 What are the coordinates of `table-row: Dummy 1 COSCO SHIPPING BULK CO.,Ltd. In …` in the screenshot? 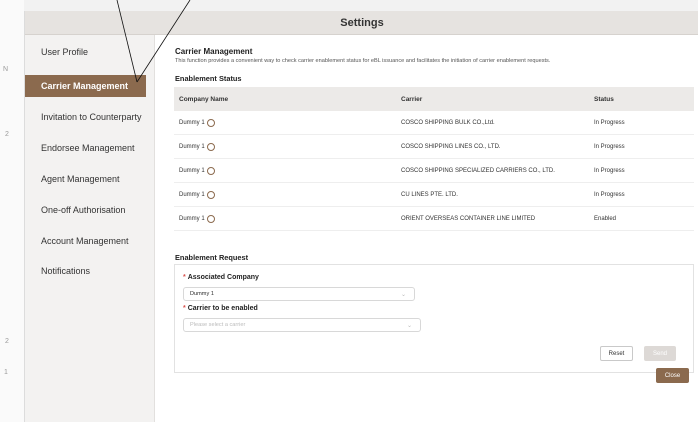 It's located at (434, 123).